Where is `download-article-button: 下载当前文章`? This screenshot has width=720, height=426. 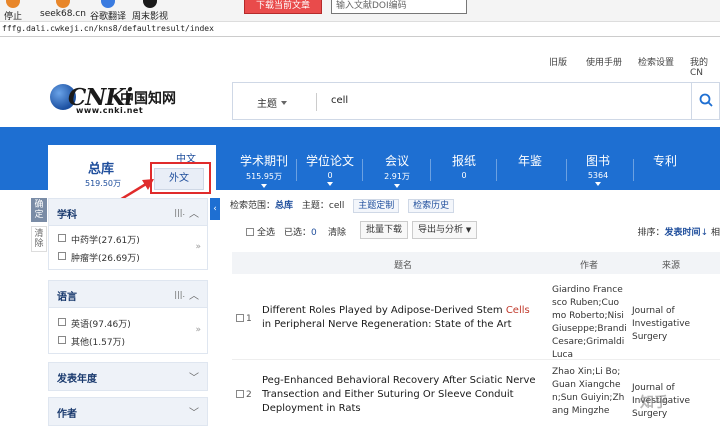 download-article-button: 下载当前文章 is located at coordinates (283, 7).